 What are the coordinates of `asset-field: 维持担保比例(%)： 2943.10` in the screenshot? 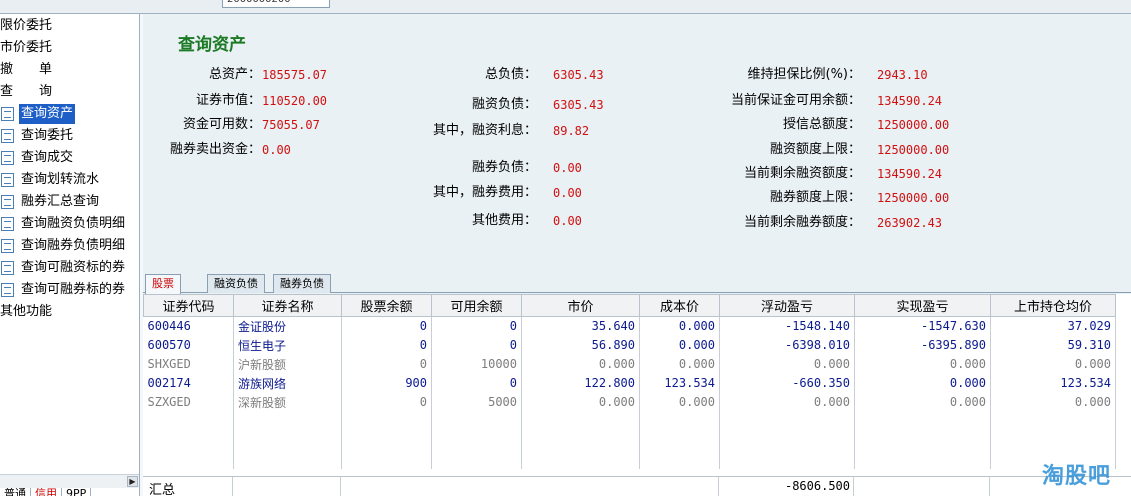 It's located at (637, 75).